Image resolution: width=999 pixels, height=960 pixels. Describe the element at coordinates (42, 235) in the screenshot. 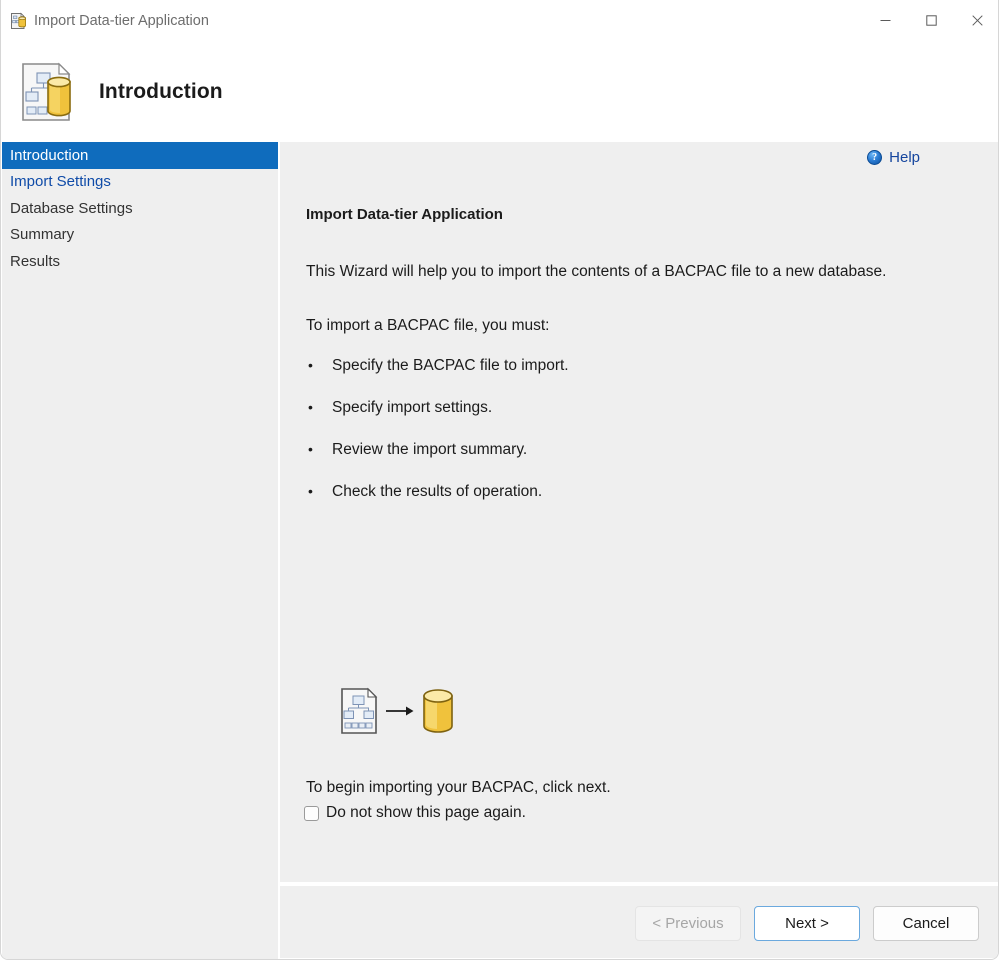

I see `sidebar-item-label: Summary` at that location.